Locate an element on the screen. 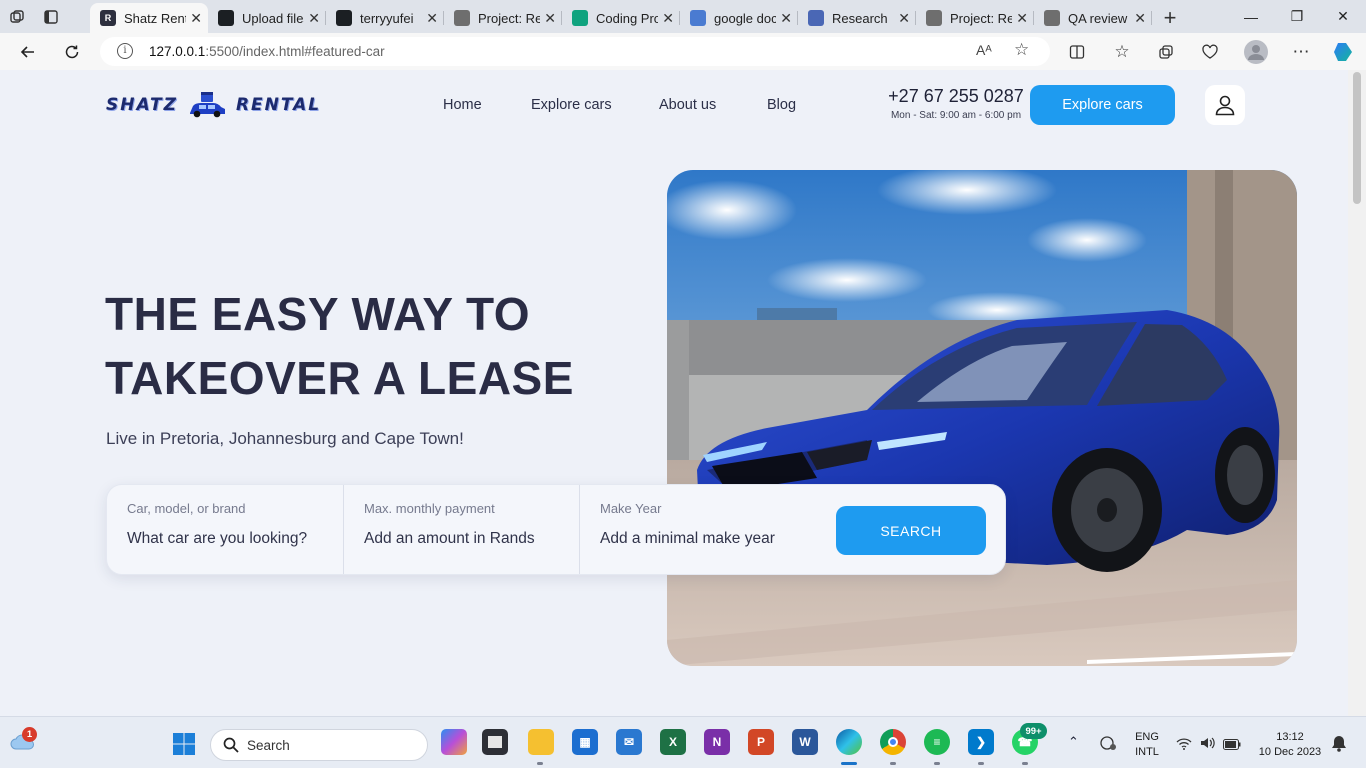  back-icon is located at coordinates (28, 52).